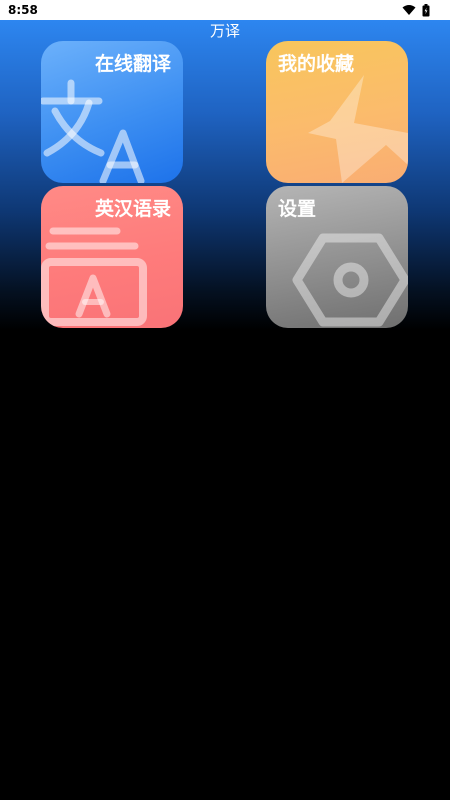 The height and width of the screenshot is (800, 450). What do you see at coordinates (112, 257) in the screenshot?
I see `tile-english-chinese-phrases: 英汉语录` at bounding box center [112, 257].